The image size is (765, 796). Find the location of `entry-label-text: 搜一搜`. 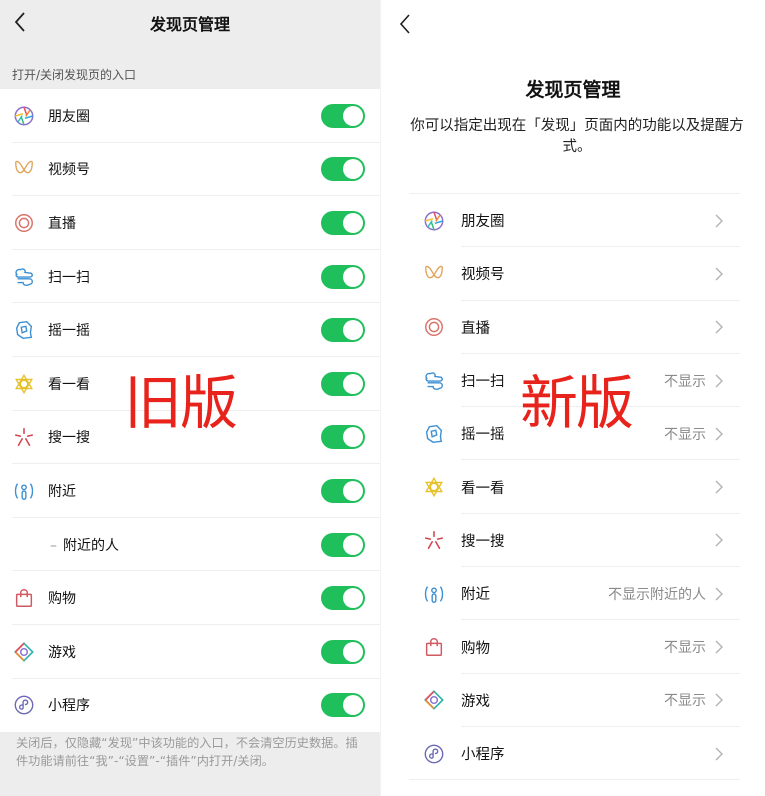

entry-label-text: 搜一搜 is located at coordinates (69, 438).